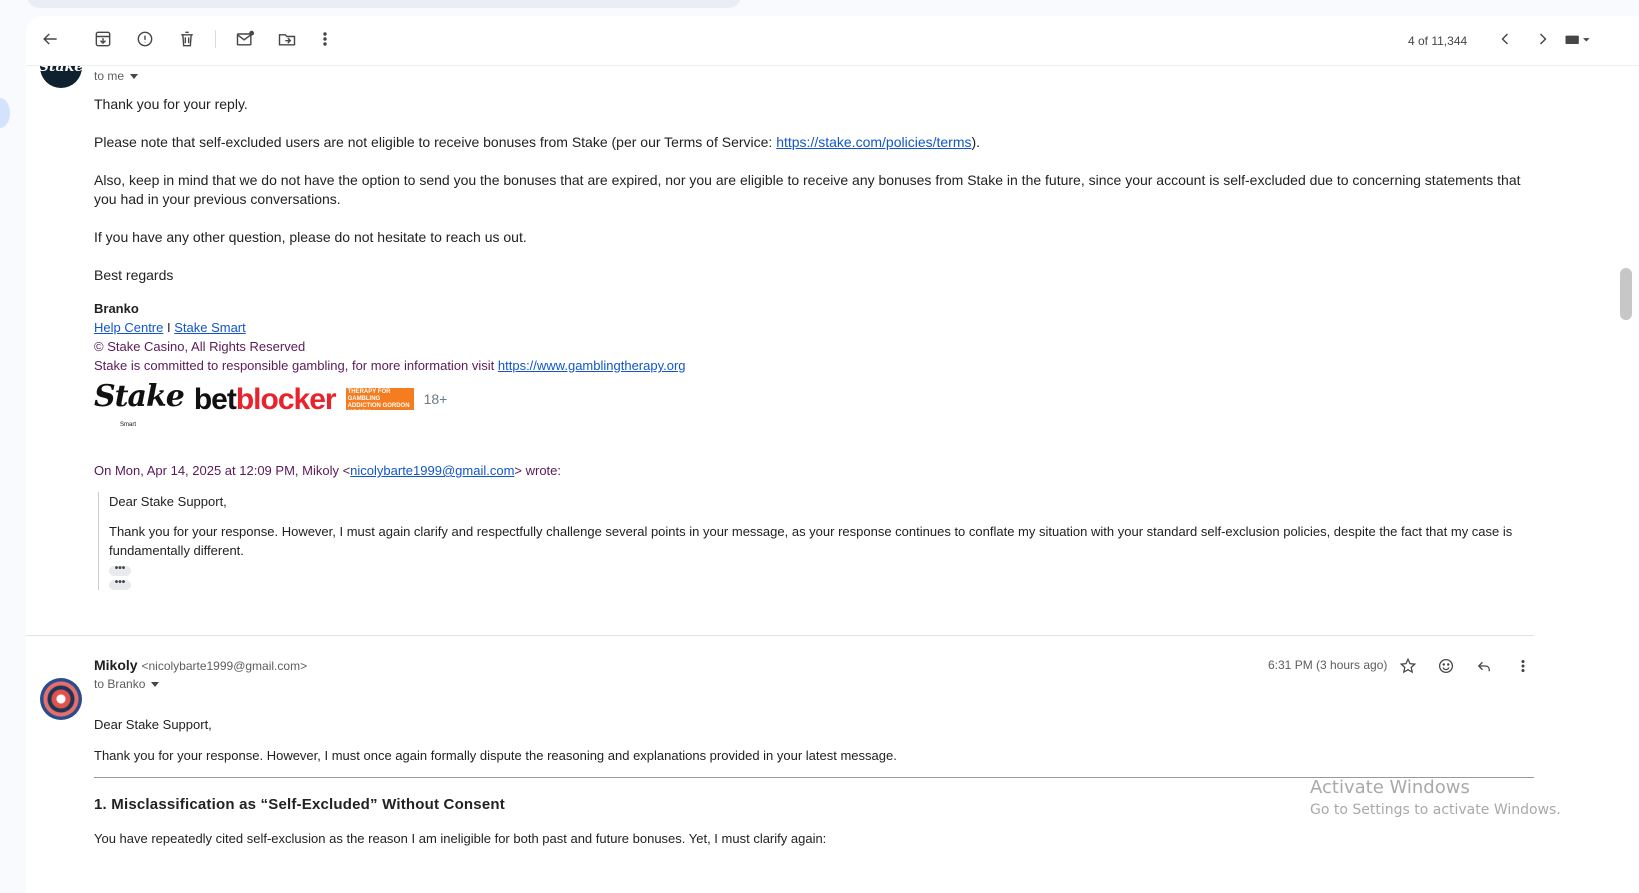 The image size is (1639, 893). I want to click on report-spam-icon, so click(145, 39).